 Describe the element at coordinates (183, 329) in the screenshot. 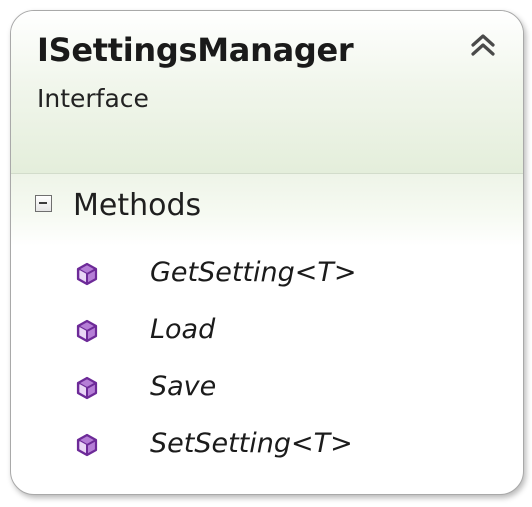

I see `method-name: Load` at that location.